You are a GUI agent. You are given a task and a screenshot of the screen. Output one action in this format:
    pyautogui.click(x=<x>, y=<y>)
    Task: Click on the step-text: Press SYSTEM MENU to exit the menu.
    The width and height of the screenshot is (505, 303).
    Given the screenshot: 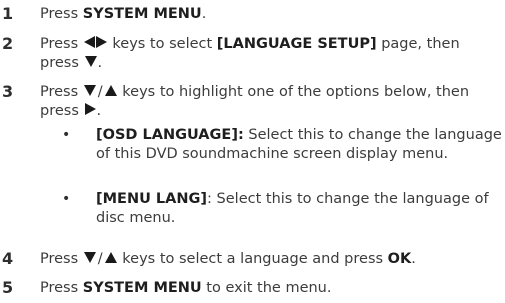 What is the action you would take?
    pyautogui.click(x=271, y=288)
    